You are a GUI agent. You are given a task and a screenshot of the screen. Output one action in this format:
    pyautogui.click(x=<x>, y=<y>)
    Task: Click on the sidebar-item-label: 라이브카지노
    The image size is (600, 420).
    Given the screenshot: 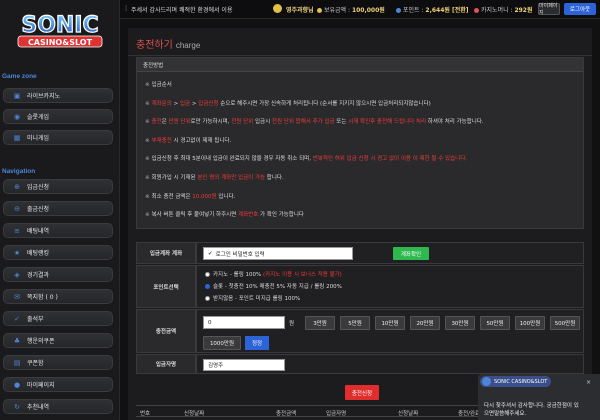 What is the action you would take?
    pyautogui.click(x=44, y=96)
    